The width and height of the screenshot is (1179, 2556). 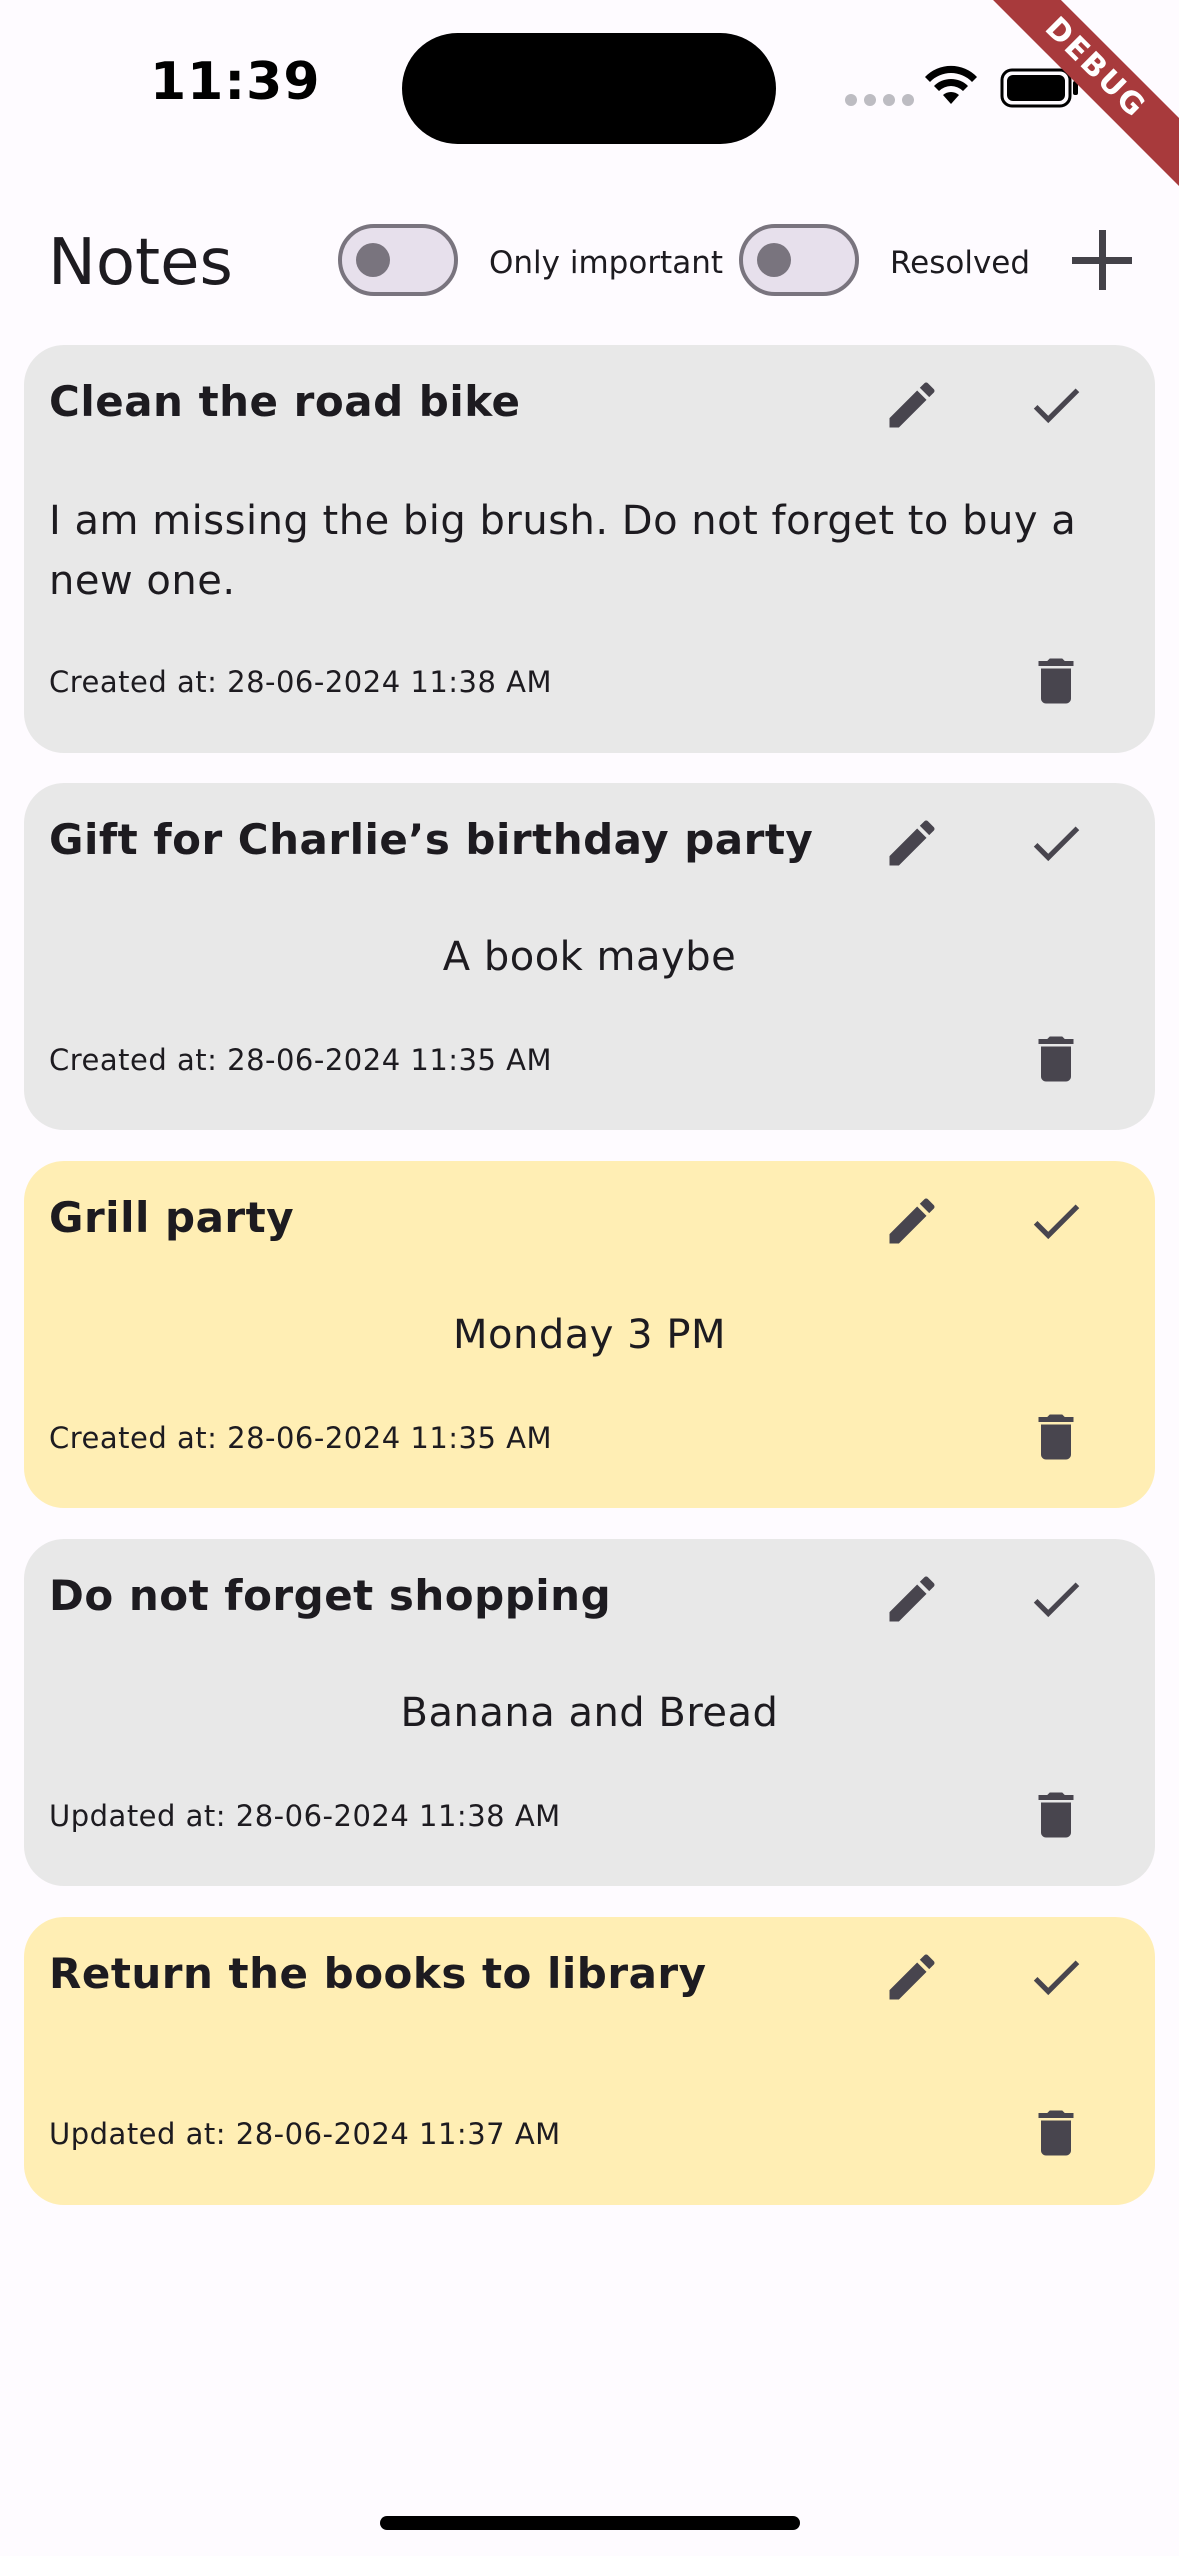 What do you see at coordinates (172, 1217) in the screenshot?
I see `note-title: Grill party` at bounding box center [172, 1217].